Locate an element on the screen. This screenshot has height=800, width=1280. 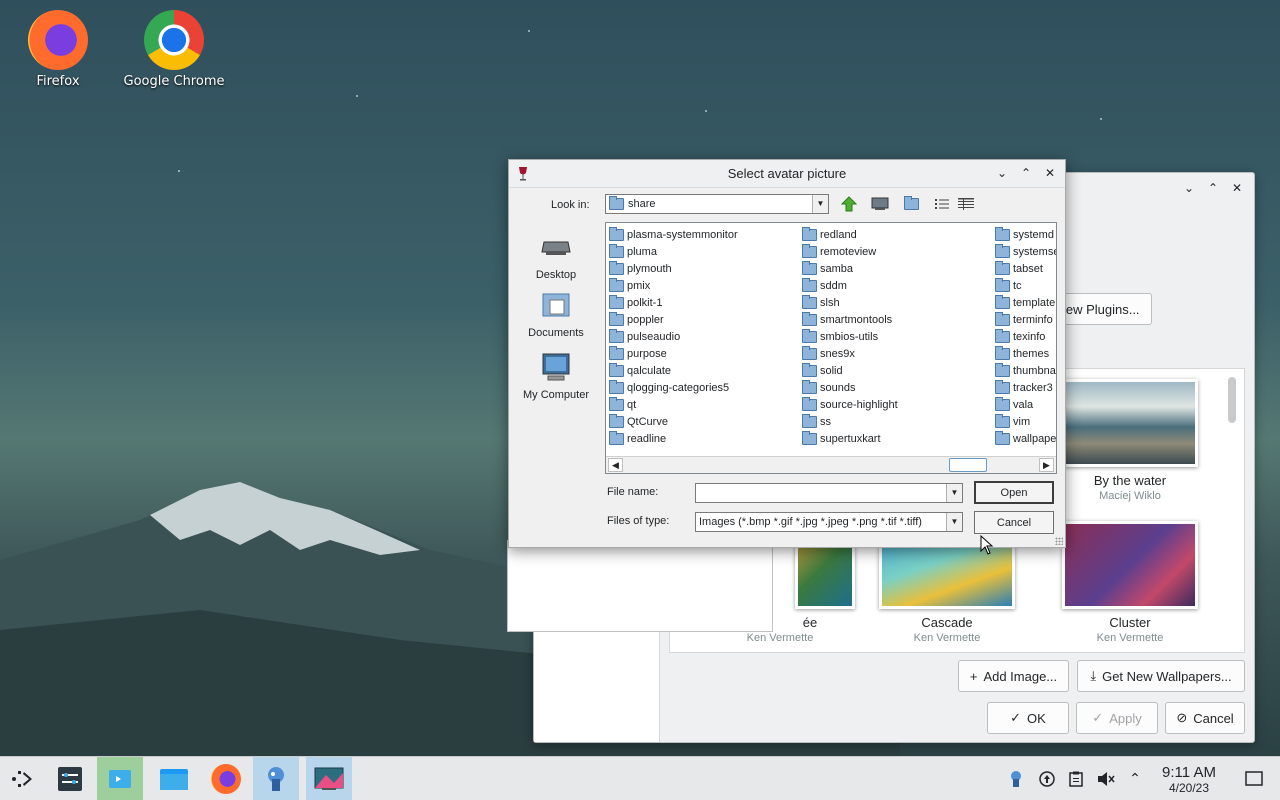
taskbar-wallpaper-settings is located at coordinates (329, 778).